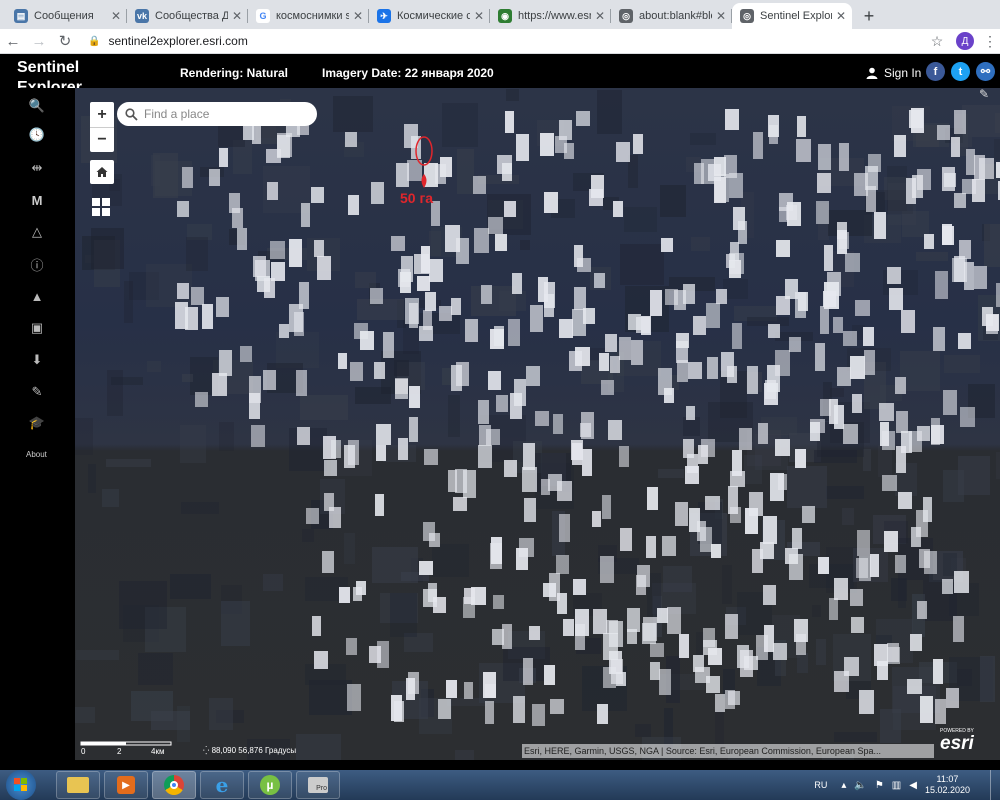 Image resolution: width=1000 pixels, height=800 pixels. What do you see at coordinates (102, 139) in the screenshot?
I see `zoom-out-button: −` at bounding box center [102, 139].